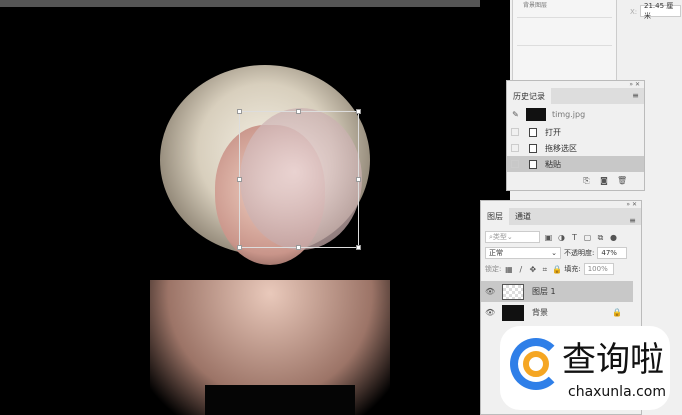  I want to click on opacity-label: 不透明度:, so click(579, 253).